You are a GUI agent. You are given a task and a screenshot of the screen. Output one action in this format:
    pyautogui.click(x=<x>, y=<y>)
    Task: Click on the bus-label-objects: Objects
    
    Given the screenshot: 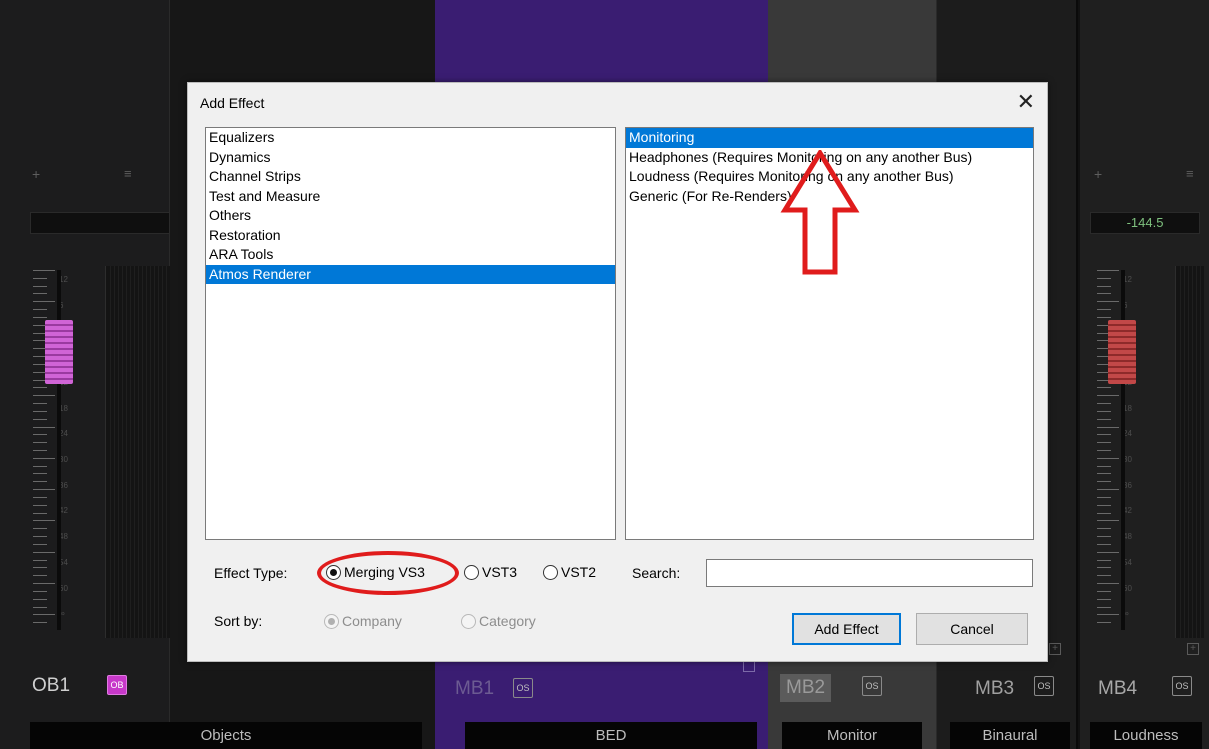 What is the action you would take?
    pyautogui.click(x=226, y=735)
    